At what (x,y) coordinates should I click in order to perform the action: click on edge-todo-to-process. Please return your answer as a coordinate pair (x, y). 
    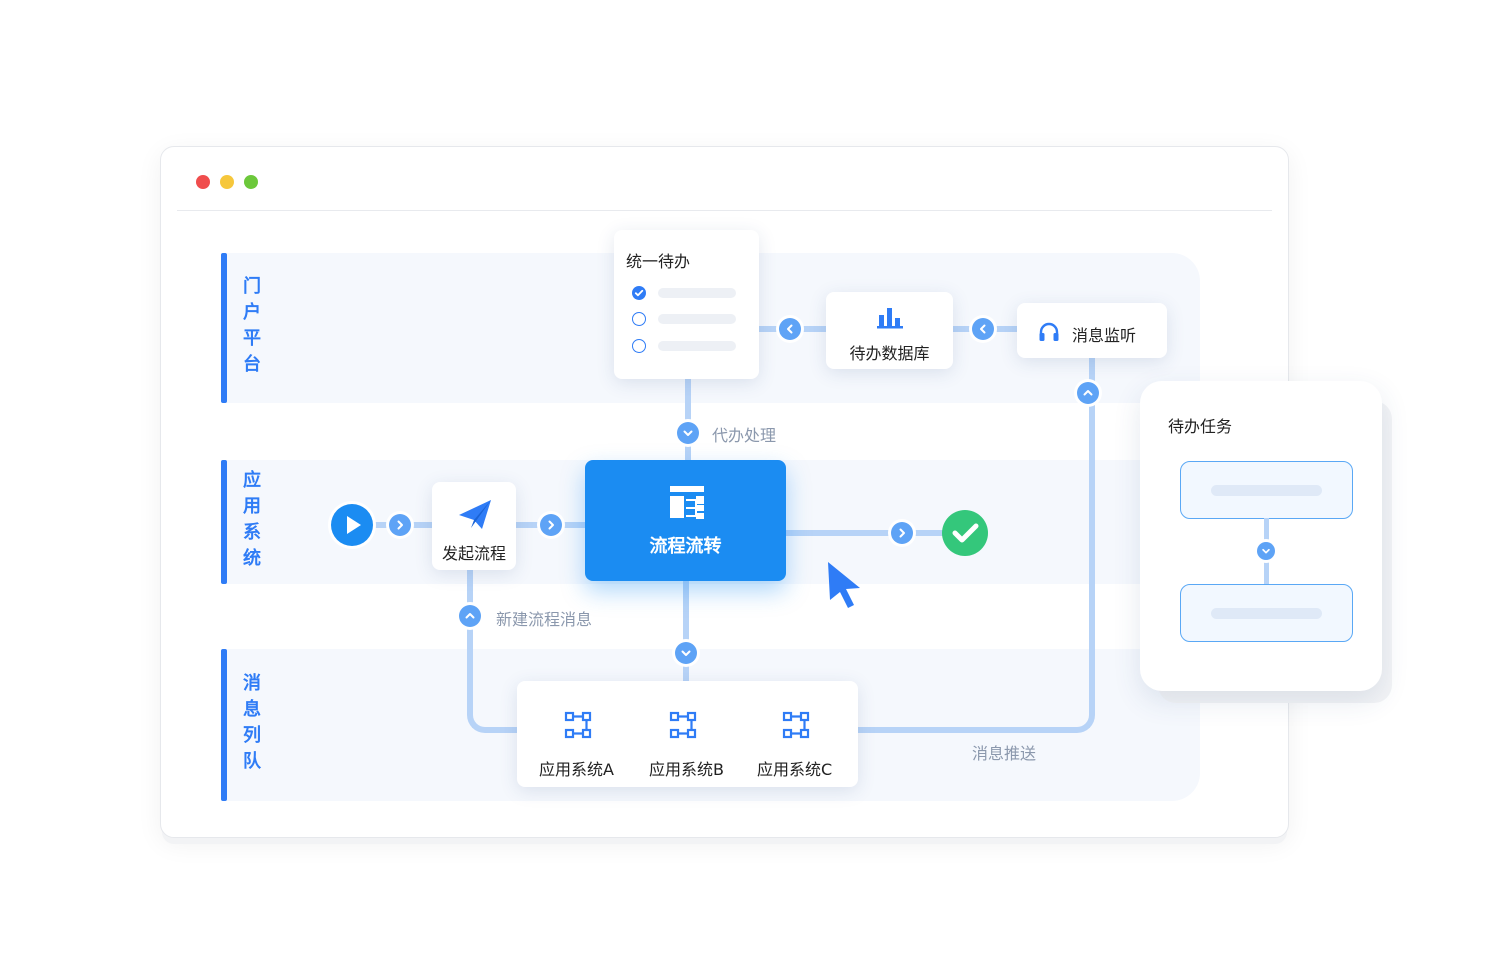
    Looking at the image, I should click on (688, 420).